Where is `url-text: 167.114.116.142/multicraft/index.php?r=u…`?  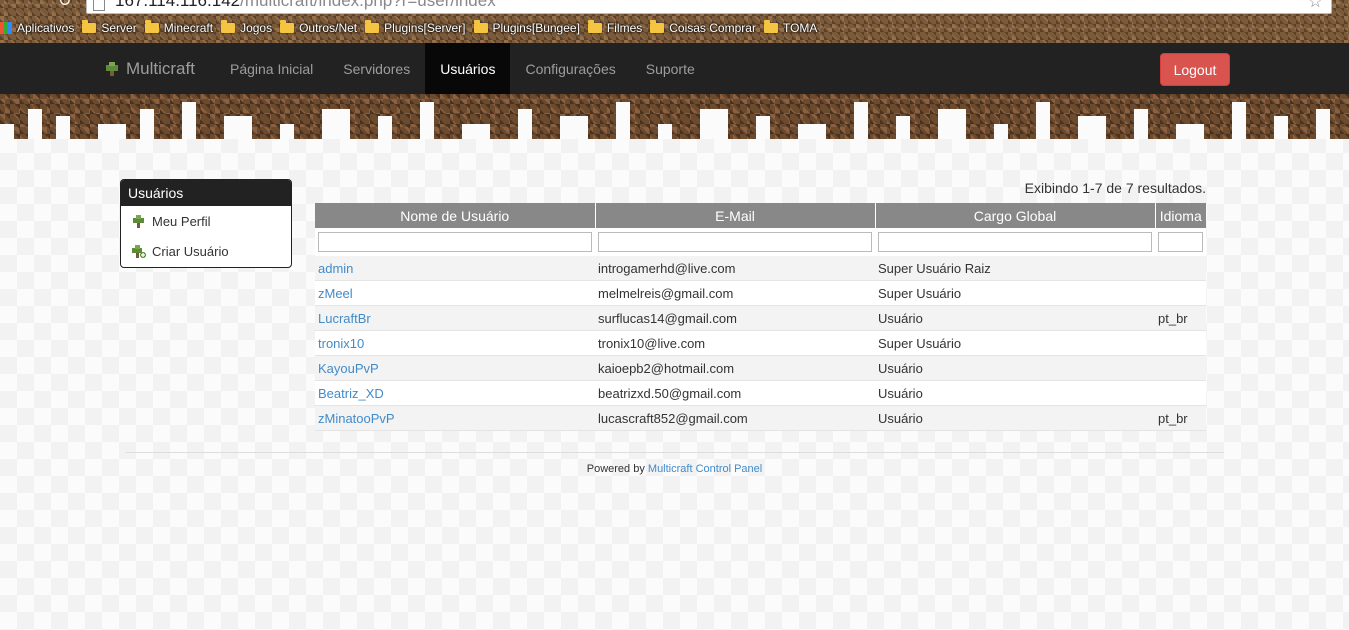 url-text: 167.114.116.142/multicraft/index.php?r=u… is located at coordinates (305, 5).